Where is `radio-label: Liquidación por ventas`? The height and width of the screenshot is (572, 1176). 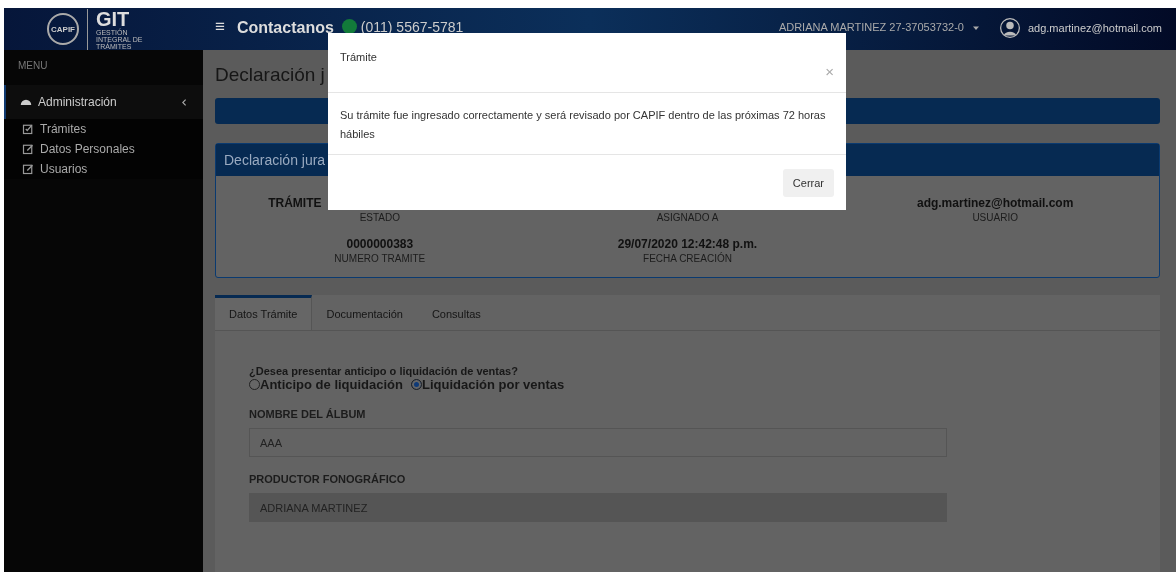
radio-label: Liquidación por ventas is located at coordinates (493, 384).